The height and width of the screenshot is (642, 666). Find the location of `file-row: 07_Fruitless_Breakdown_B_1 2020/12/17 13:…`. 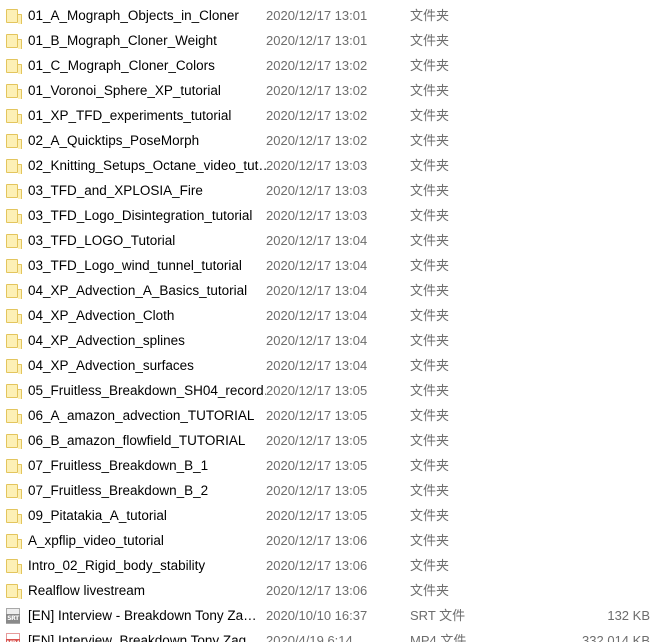

file-row: 07_Fruitless_Breakdown_B_1 2020/12/17 13:… is located at coordinates (333, 465).